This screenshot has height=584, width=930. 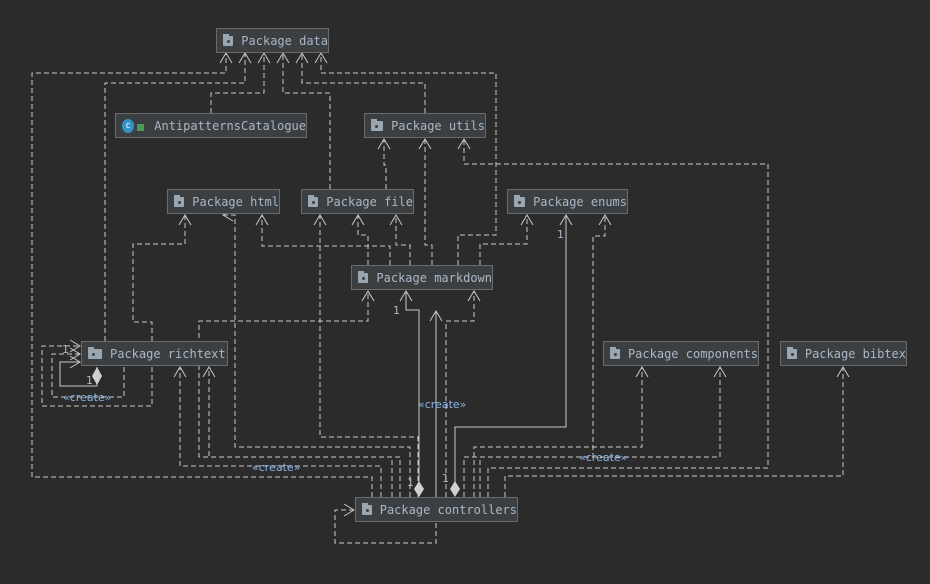 I want to click on node-package-bibtex: Package bibtex, so click(x=843, y=353).